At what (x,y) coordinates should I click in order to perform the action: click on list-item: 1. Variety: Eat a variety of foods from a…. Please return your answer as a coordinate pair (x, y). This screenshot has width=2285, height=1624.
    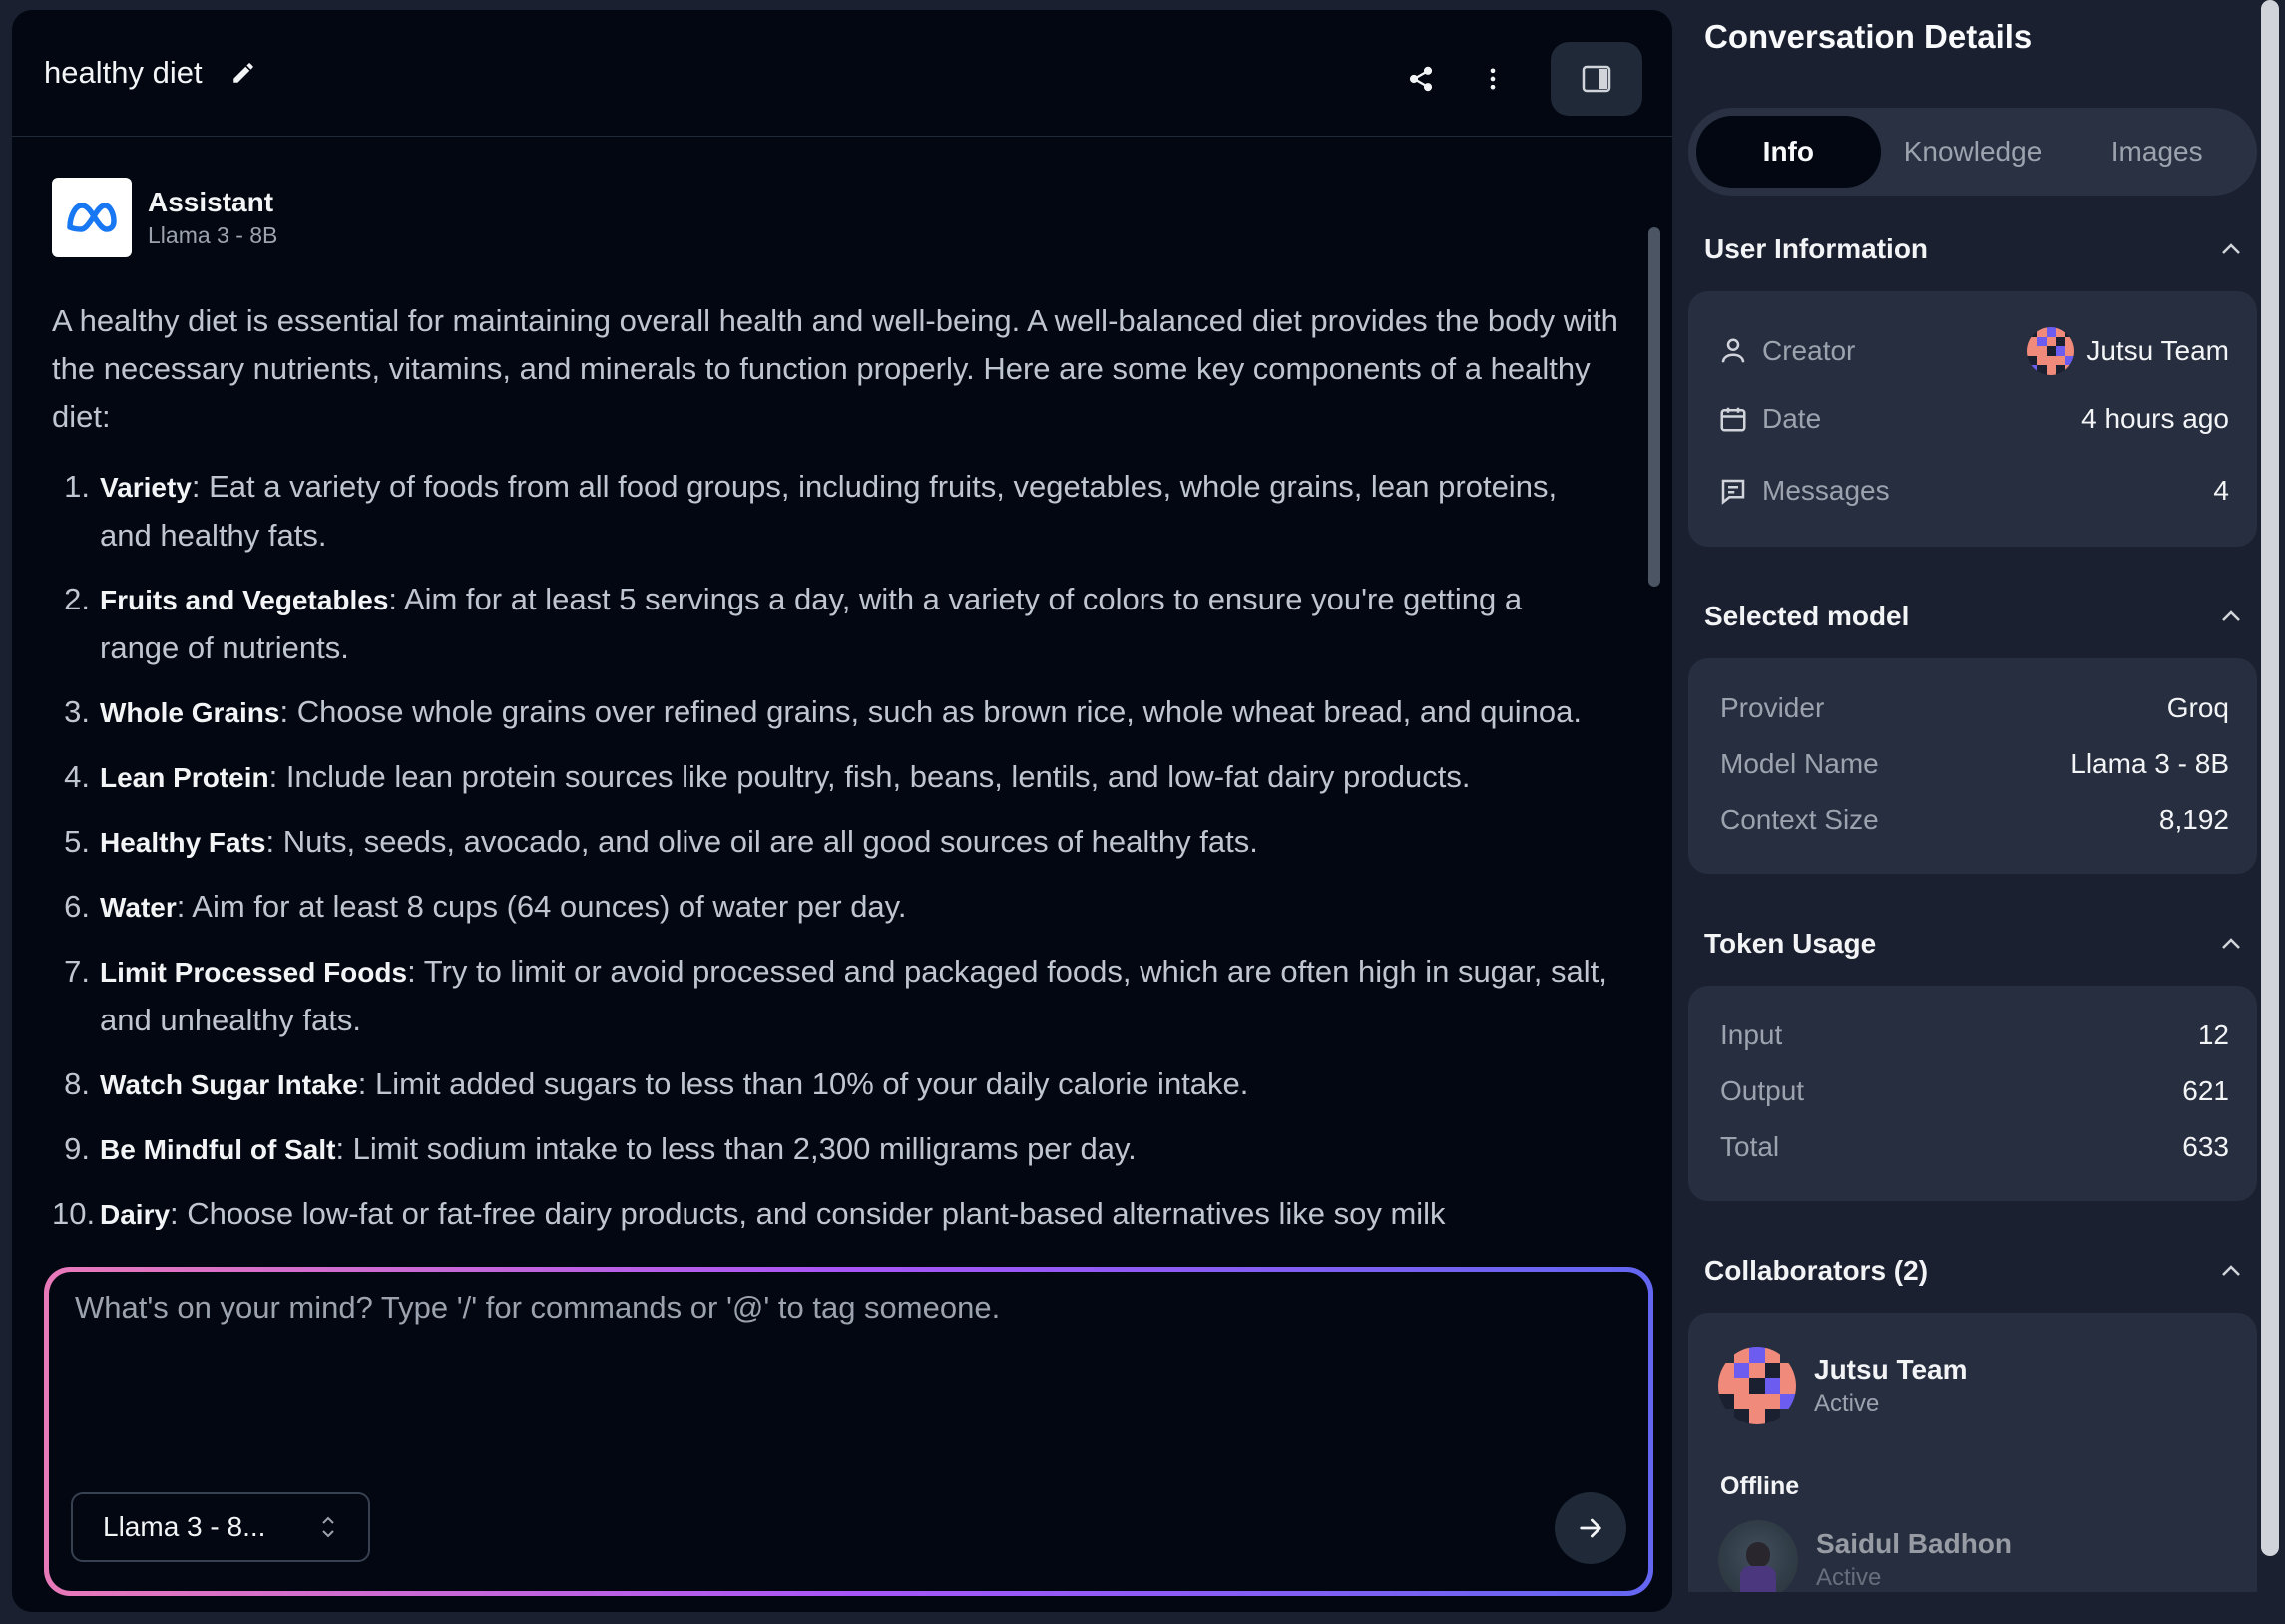
    Looking at the image, I should click on (830, 511).